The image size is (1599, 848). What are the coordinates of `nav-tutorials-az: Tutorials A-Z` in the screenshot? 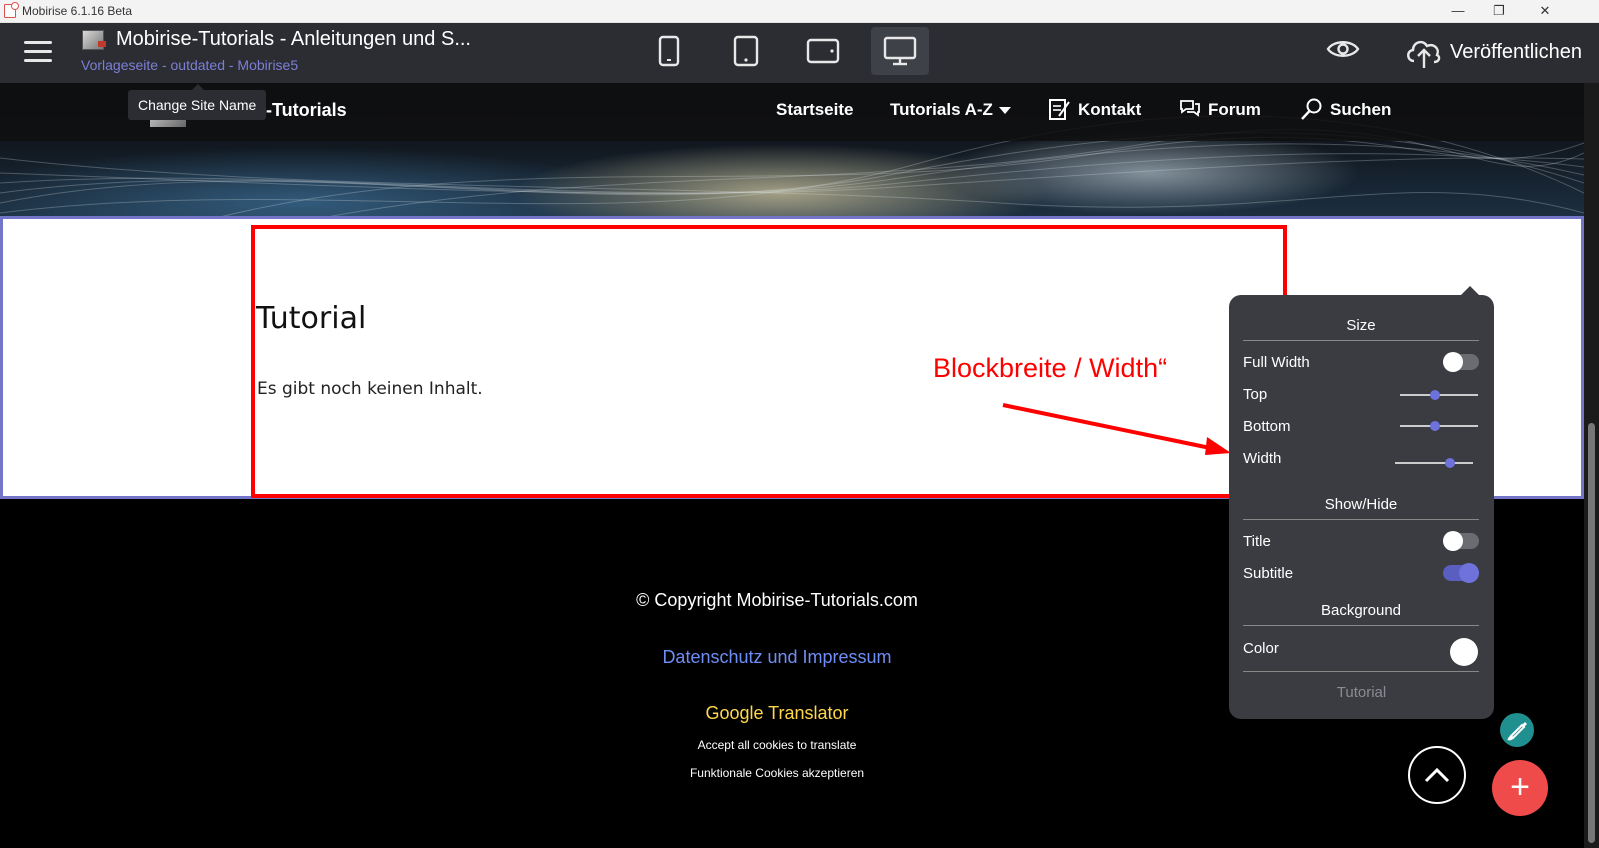 It's located at (950, 110).